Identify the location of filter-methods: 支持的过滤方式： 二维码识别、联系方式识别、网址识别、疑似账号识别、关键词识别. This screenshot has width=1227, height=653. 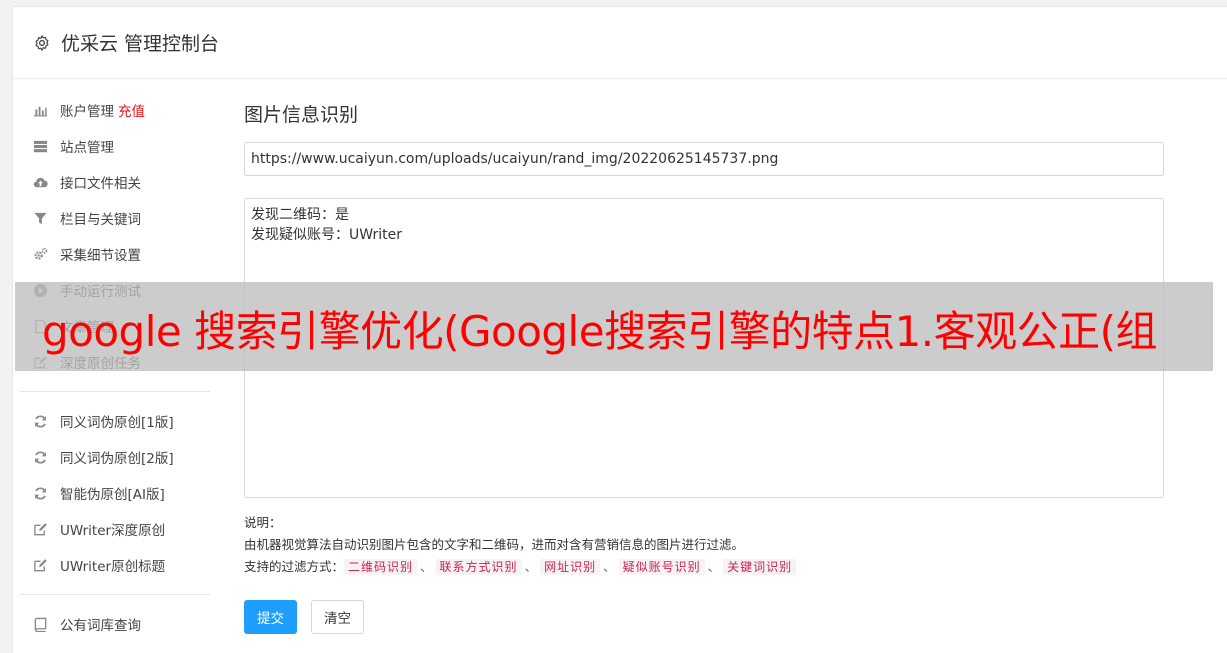
(704, 567).